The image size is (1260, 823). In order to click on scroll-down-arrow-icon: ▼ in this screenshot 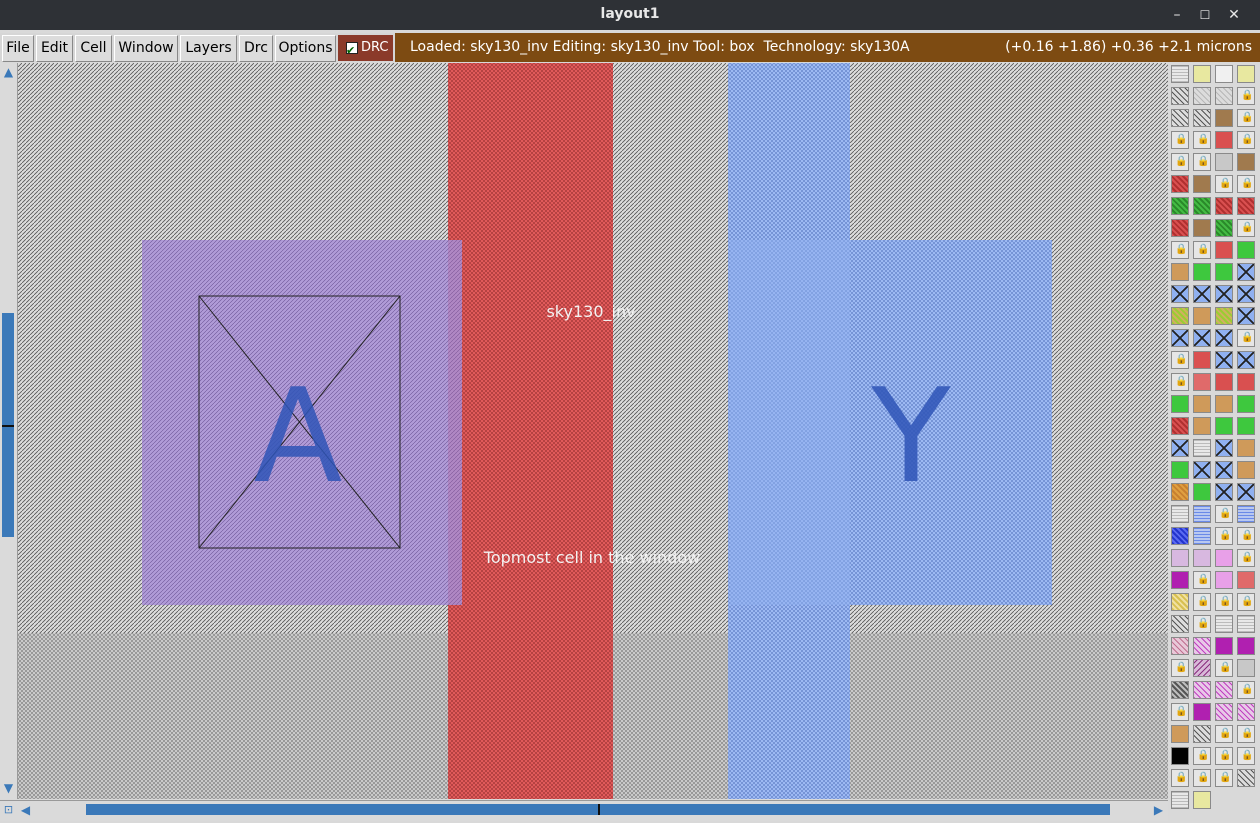, I will do `click(8, 788)`.